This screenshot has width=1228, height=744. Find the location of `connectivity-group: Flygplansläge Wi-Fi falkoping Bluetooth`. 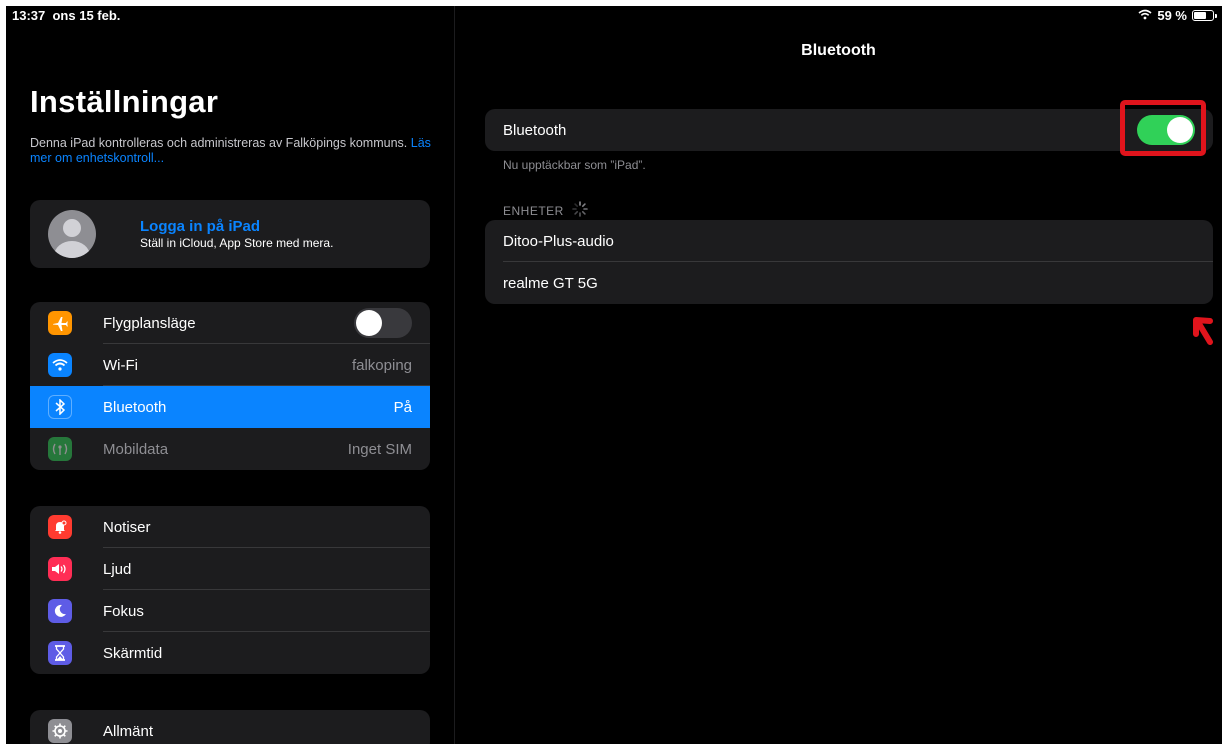

connectivity-group: Flygplansläge Wi-Fi falkoping Bluetooth is located at coordinates (230, 386).